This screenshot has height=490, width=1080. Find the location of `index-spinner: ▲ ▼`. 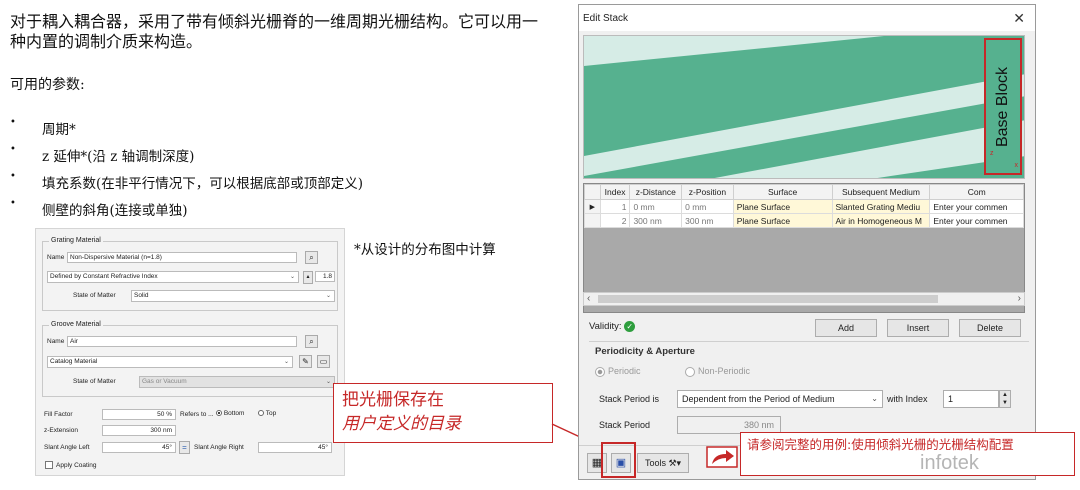

index-spinner: ▲ ▼ is located at coordinates (1005, 399).